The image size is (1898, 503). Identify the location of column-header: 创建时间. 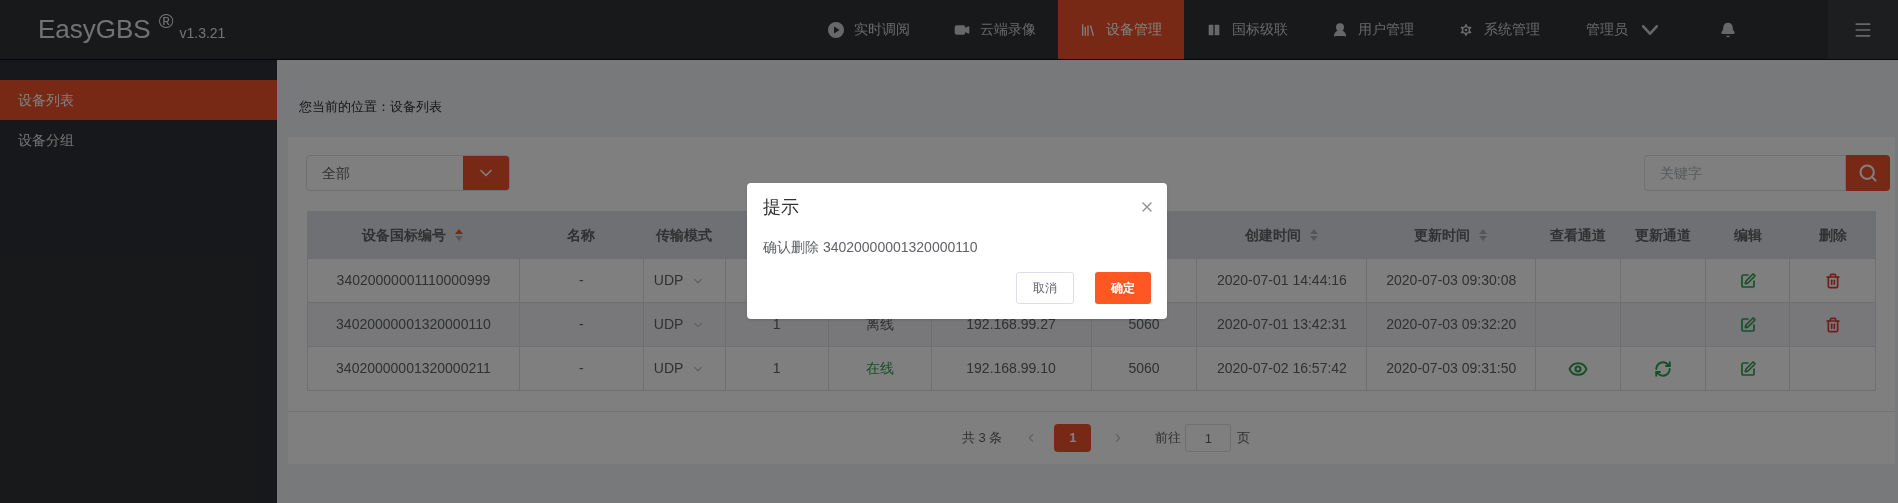
(1272, 235).